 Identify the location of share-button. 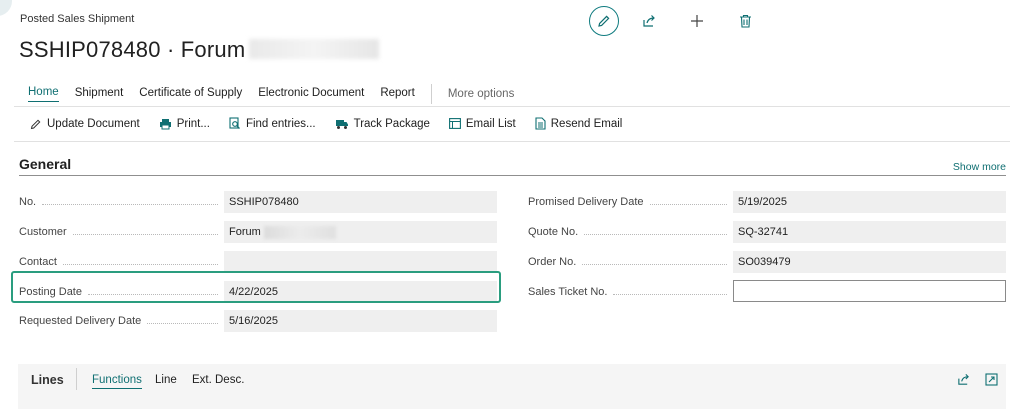
(649, 21).